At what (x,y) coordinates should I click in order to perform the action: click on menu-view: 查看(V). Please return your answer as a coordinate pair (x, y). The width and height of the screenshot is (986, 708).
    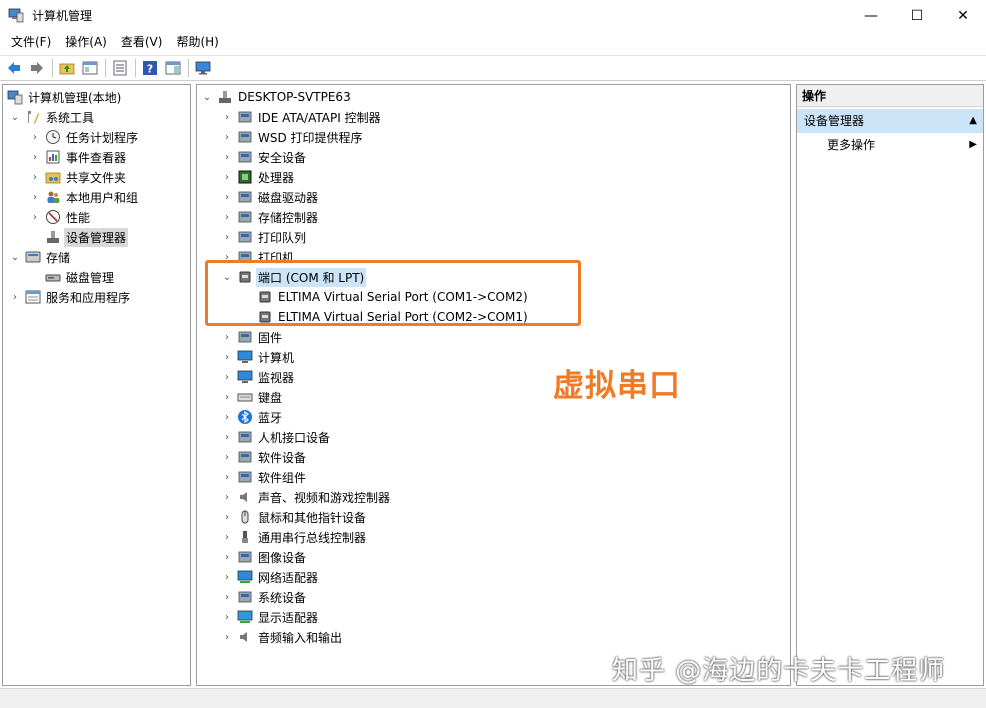
    Looking at the image, I should click on (142, 42).